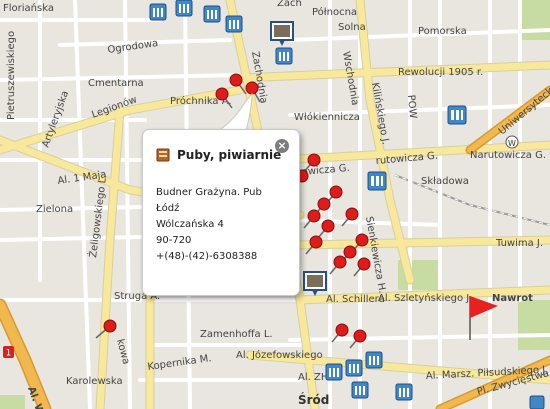 This screenshot has width=550, height=409. Describe the element at coordinates (519, 243) in the screenshot. I see `street-label-tuwima: Tuwima J.` at that location.